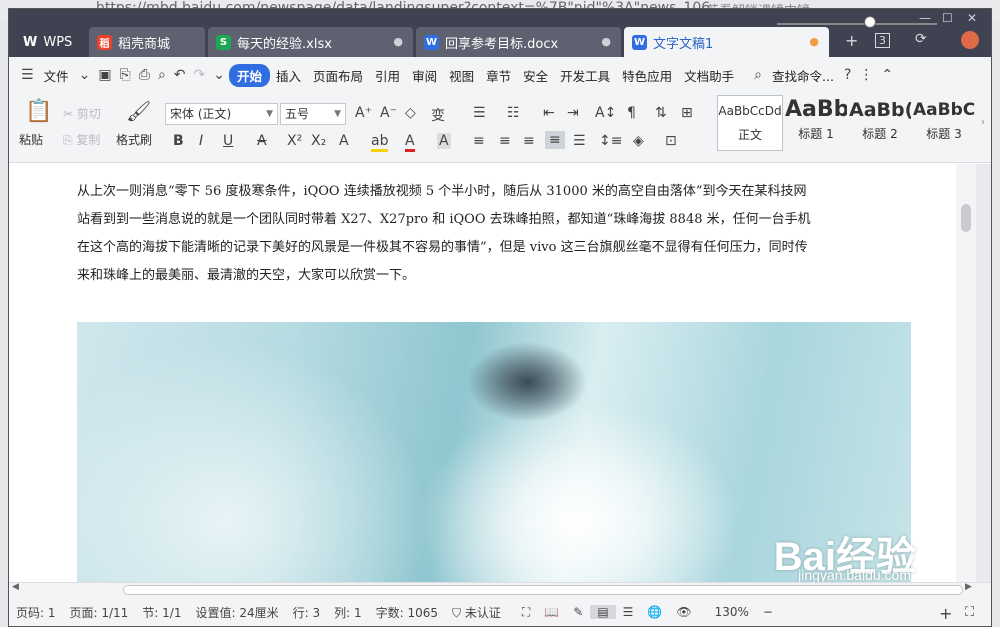  I want to click on zoom-slider-knob, so click(869, 22).